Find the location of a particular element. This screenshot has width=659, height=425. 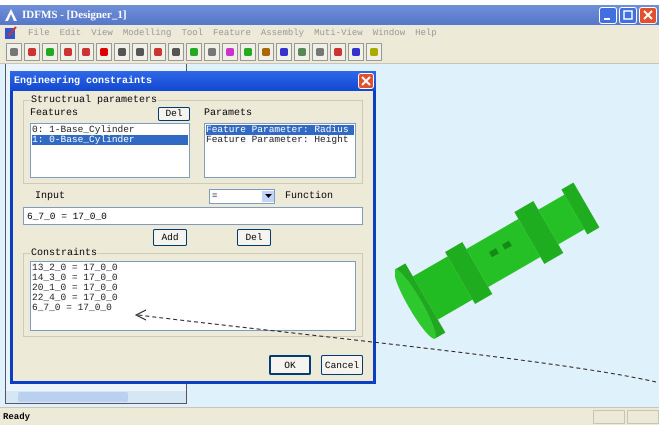

list-item: 1: 0-Base_Cylinder is located at coordinates (110, 140).